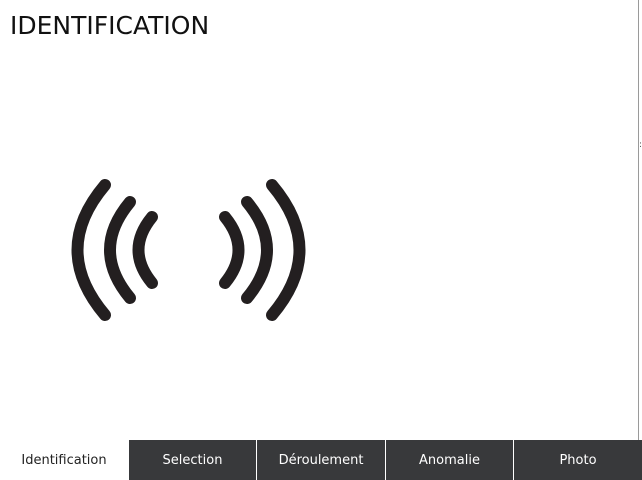 The height and width of the screenshot is (480, 642). What do you see at coordinates (449, 460) in the screenshot?
I see `tab-anomalie: Anomalie` at bounding box center [449, 460].